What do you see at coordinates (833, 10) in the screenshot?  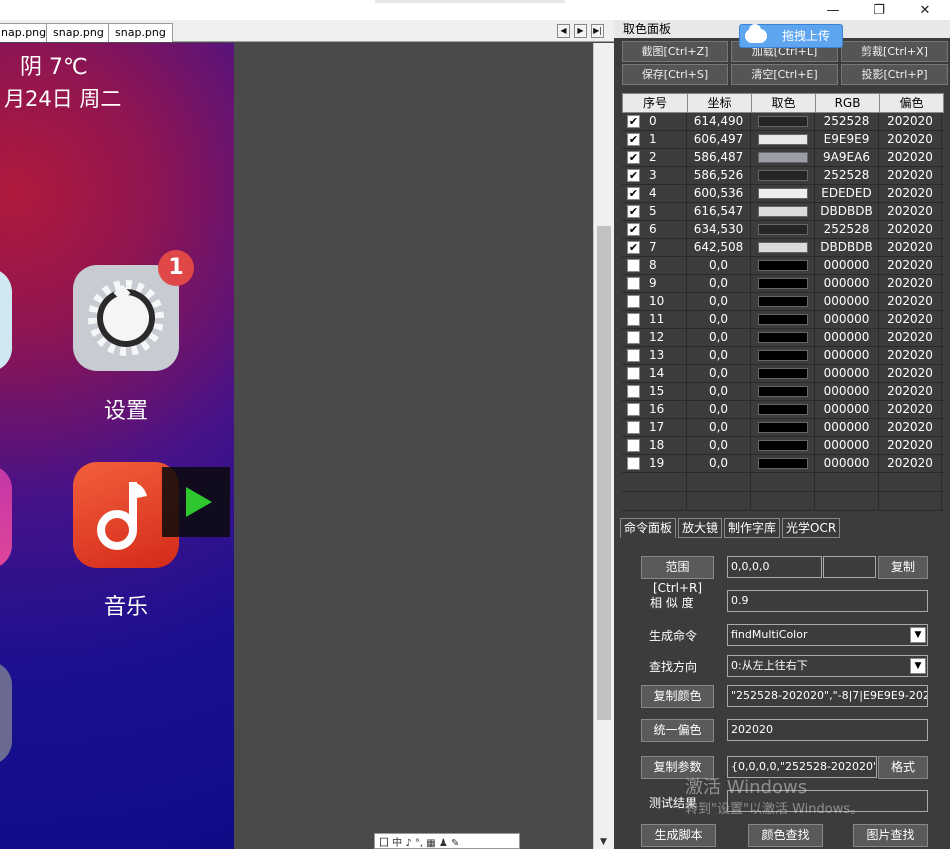 I see `minimize-button: —` at bounding box center [833, 10].